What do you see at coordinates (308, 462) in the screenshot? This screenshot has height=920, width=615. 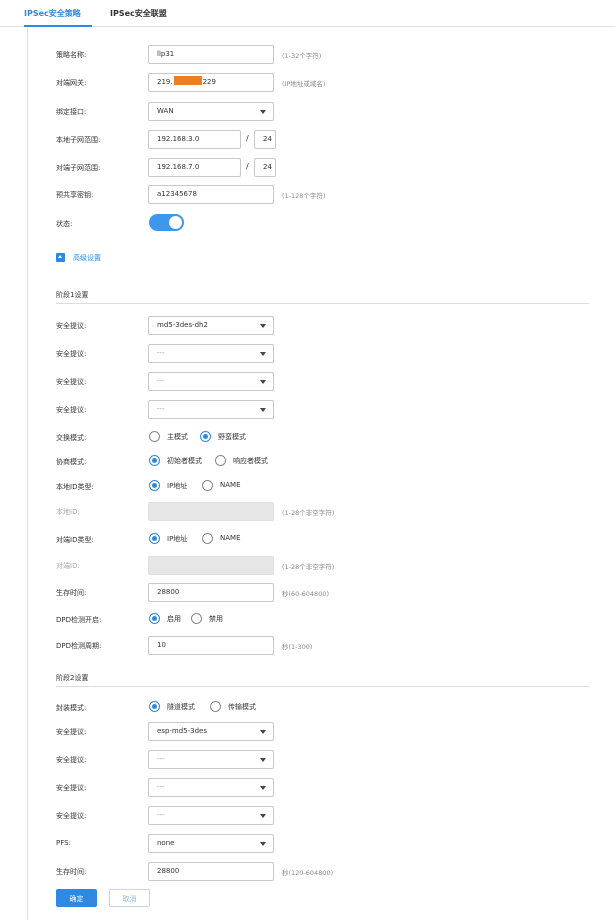 I see `row-negotiation-mode: 协商模式: 初始者模式 响应者模式` at bounding box center [308, 462].